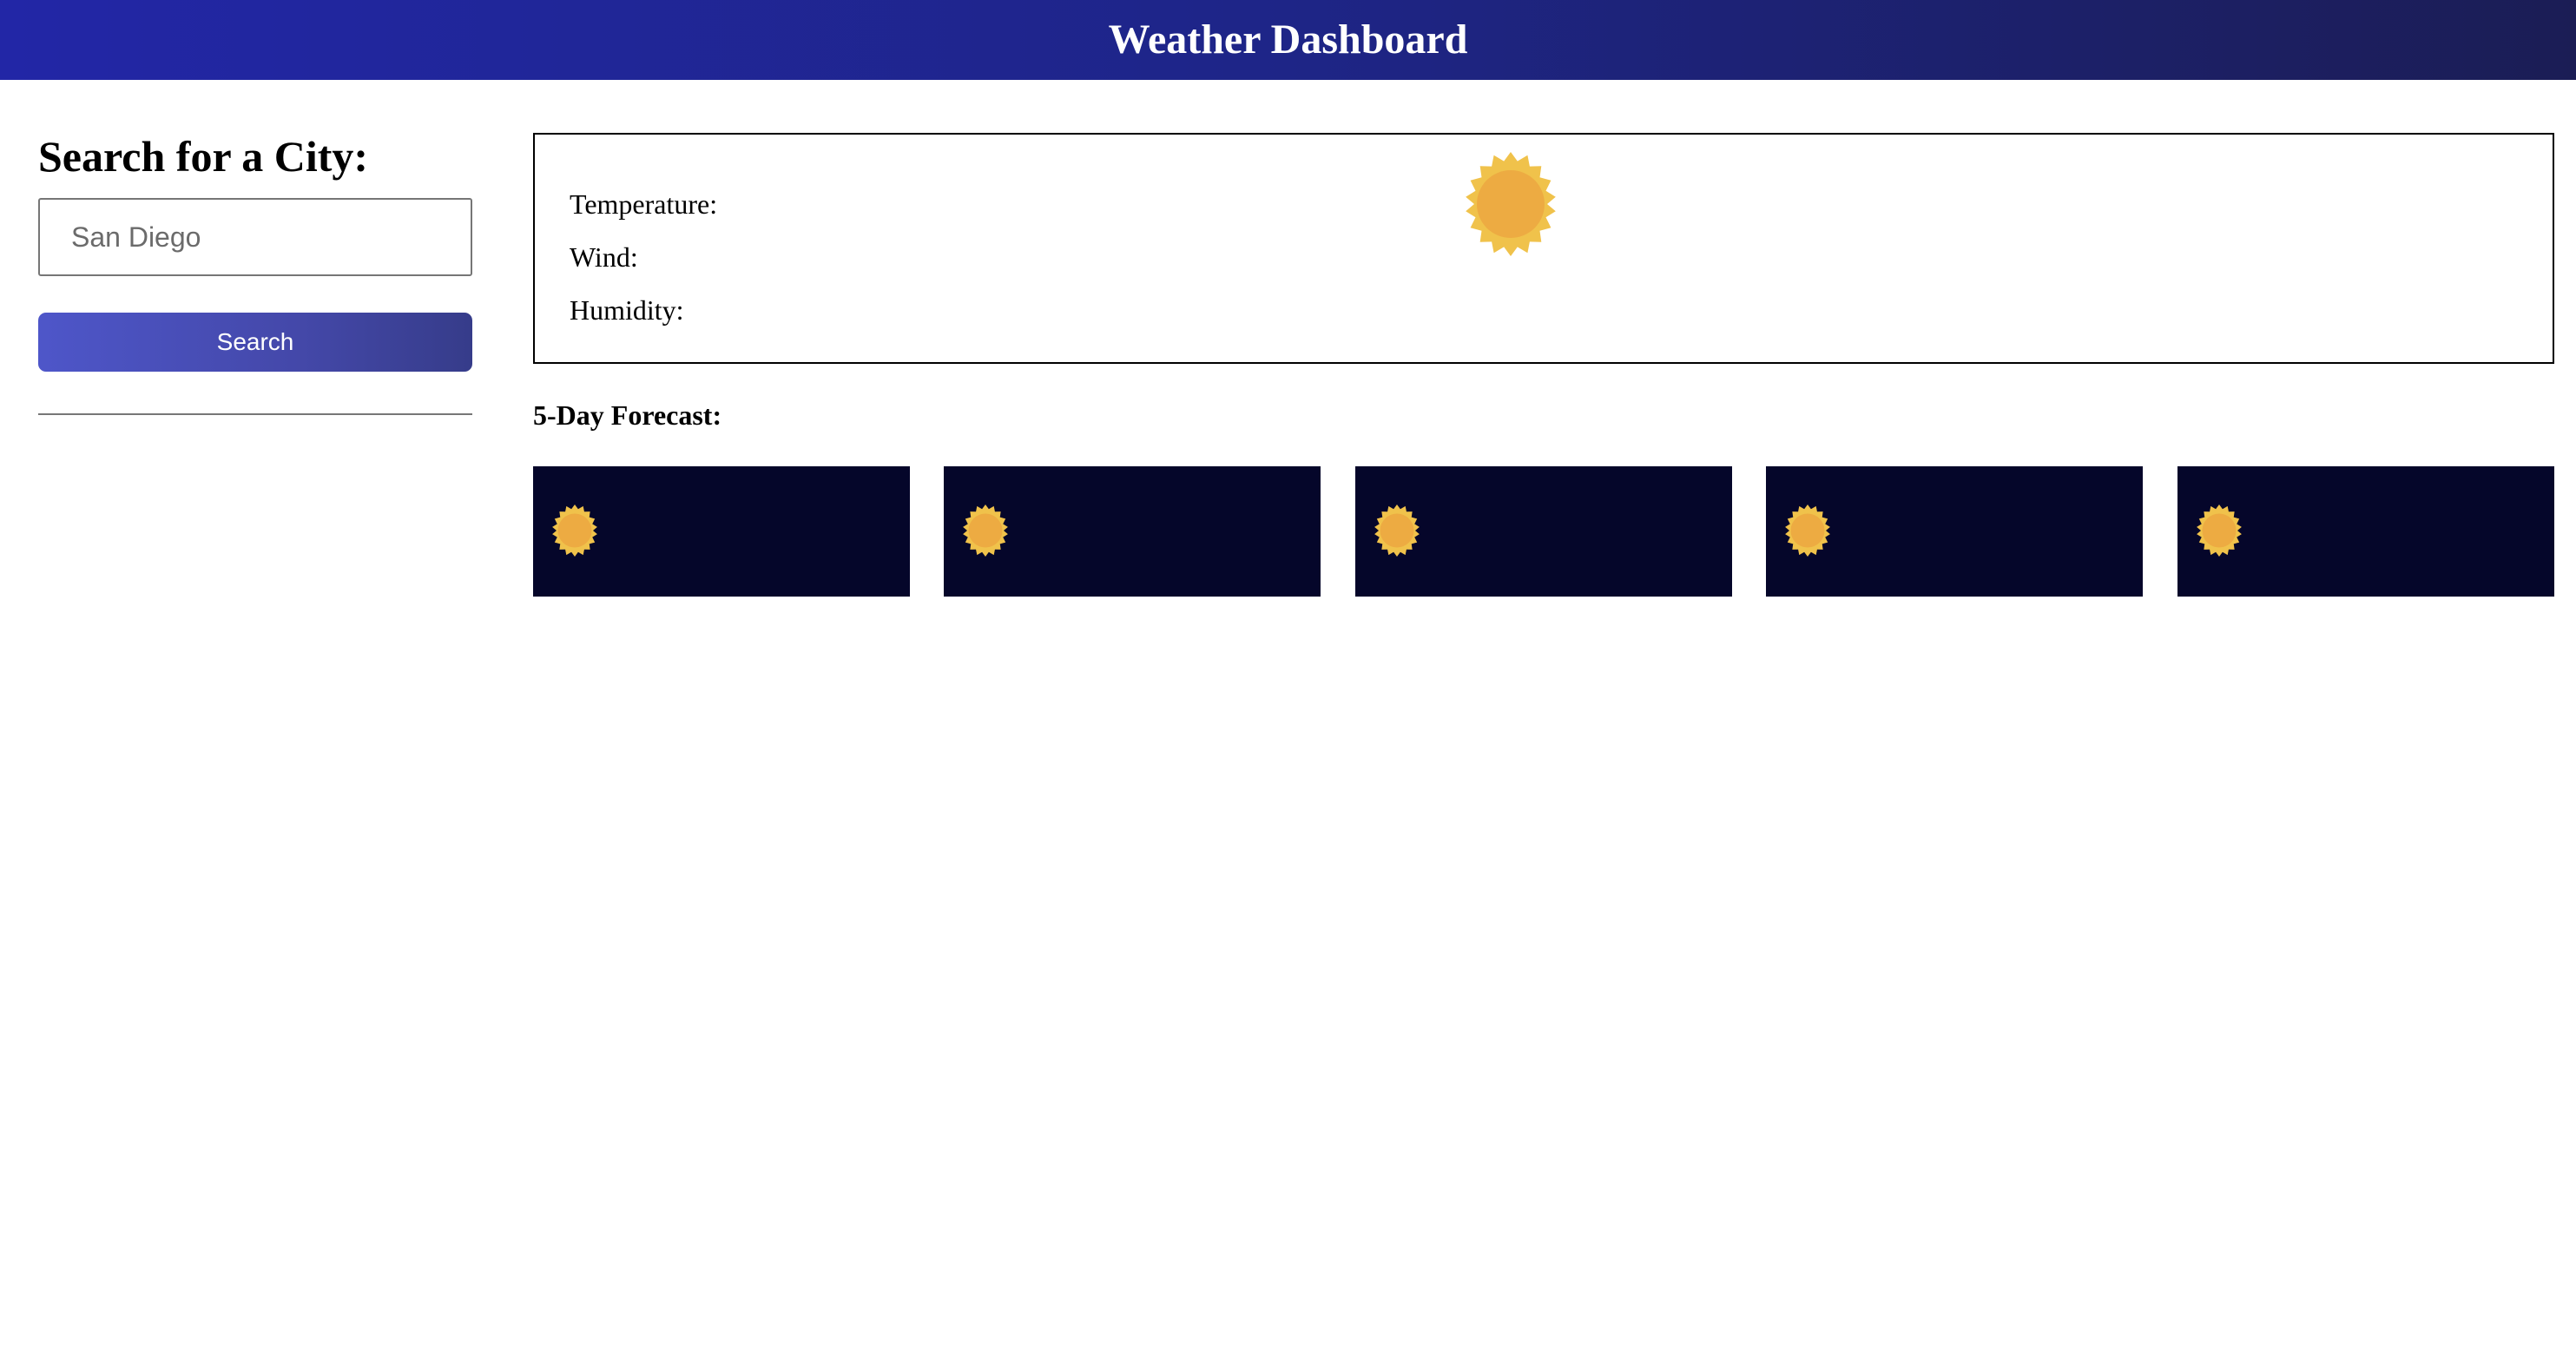 The height and width of the screenshot is (1372, 2576). Describe the element at coordinates (255, 414) in the screenshot. I see `sidebar-divider` at that location.